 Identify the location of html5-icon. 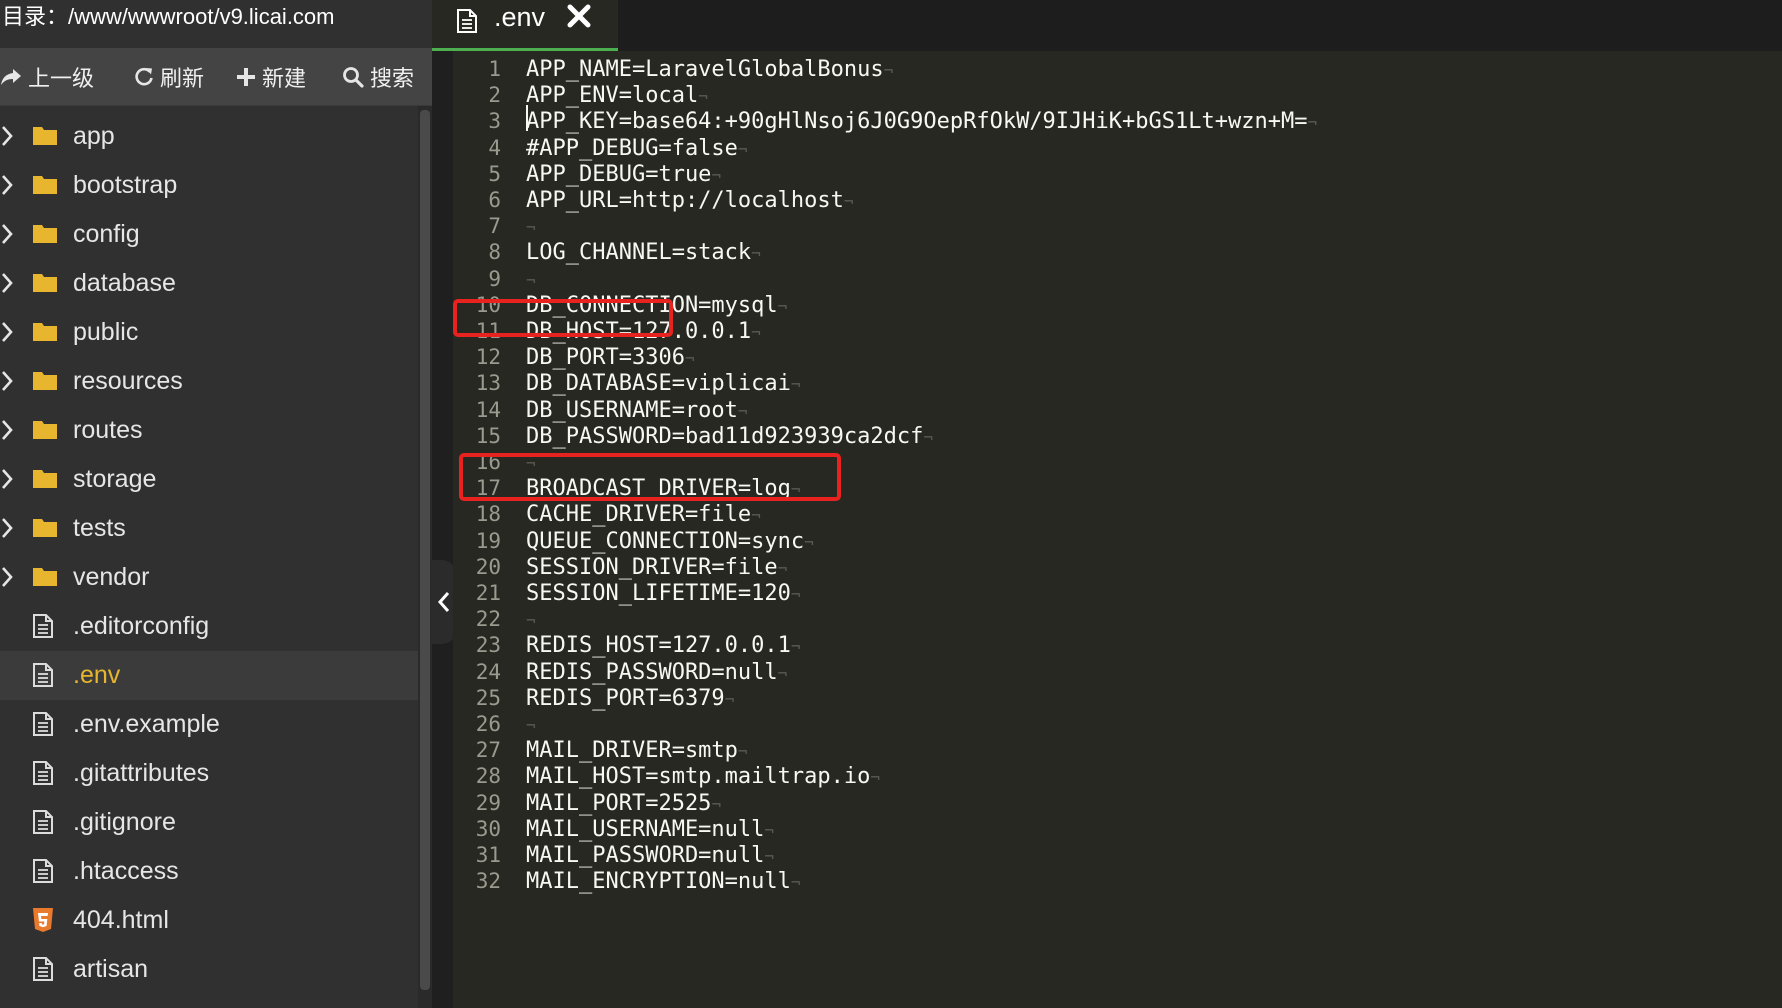
(43, 920).